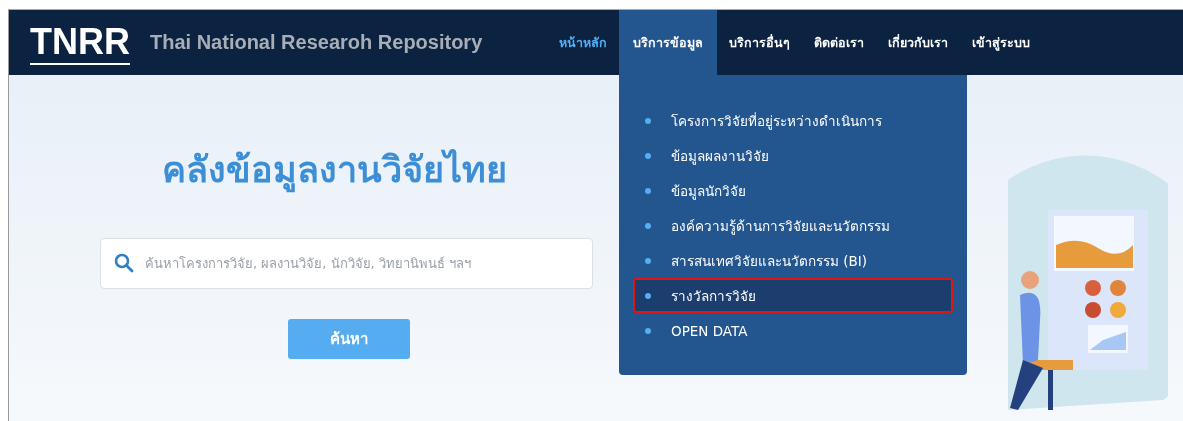  I want to click on hero-title: คลังข้อมูลงานวิจัยไทย, so click(334, 169).